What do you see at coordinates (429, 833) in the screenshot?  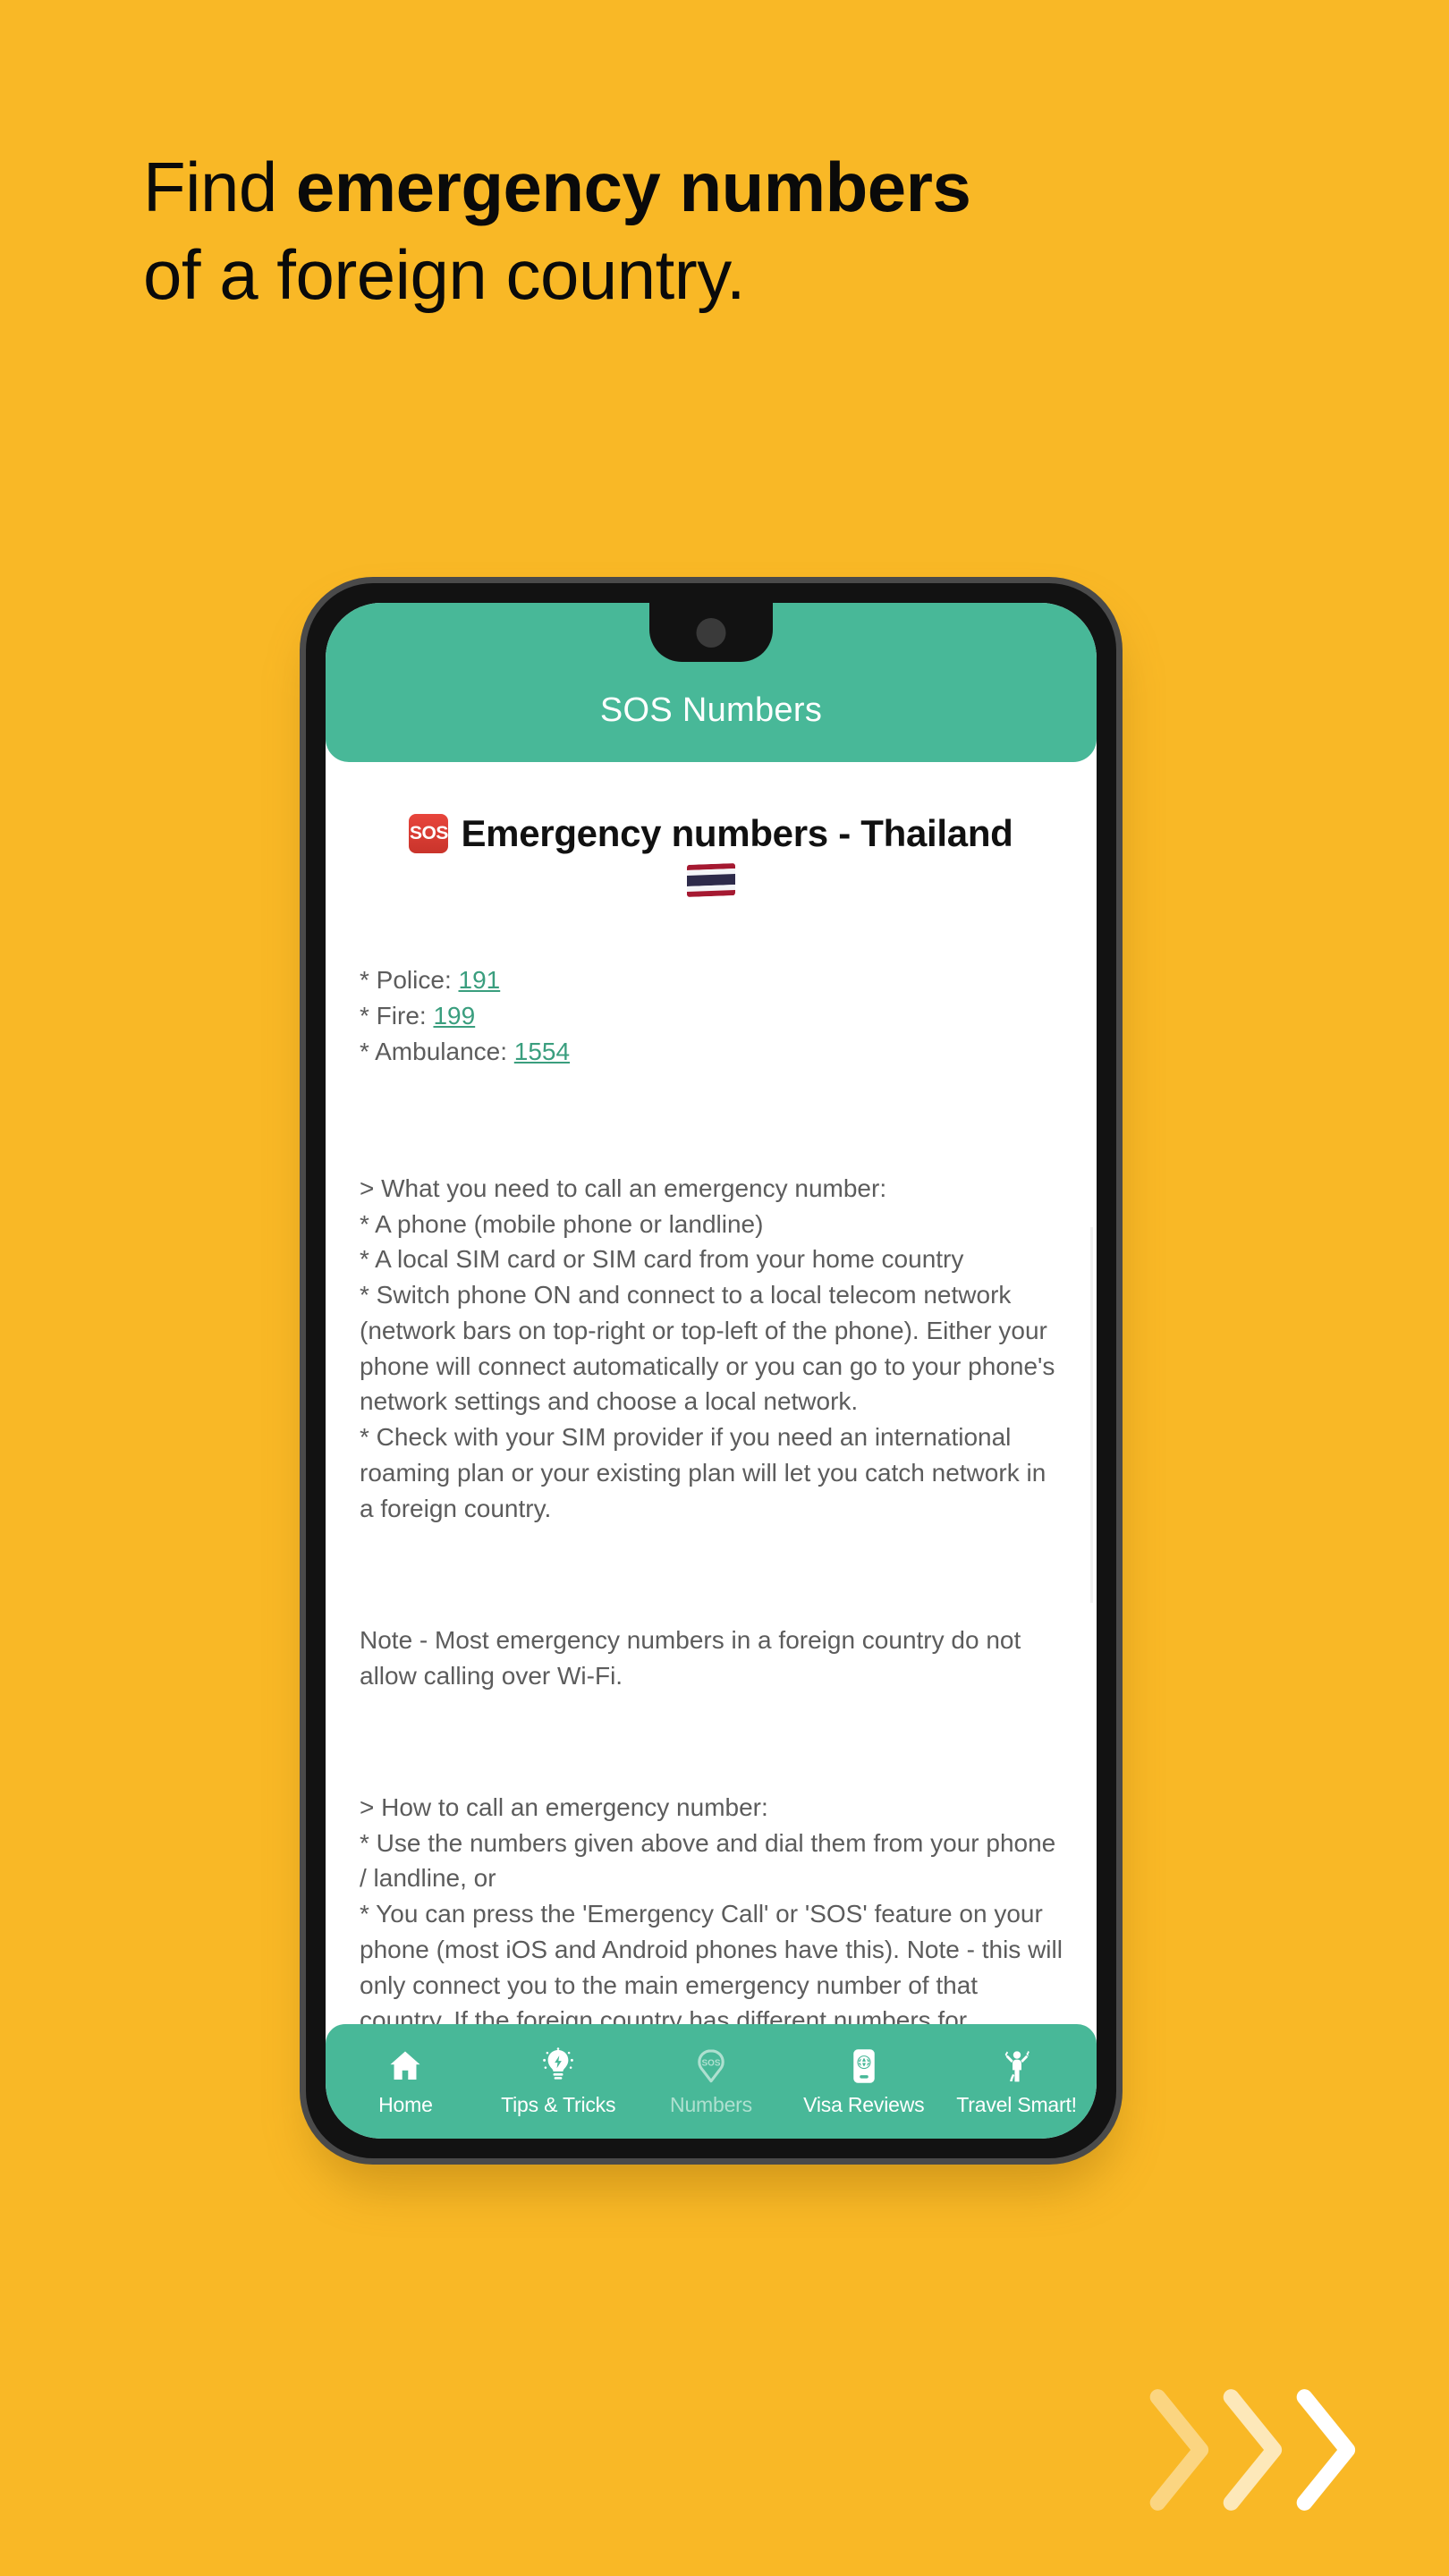 I see `sos-badge-icon: SOS` at bounding box center [429, 833].